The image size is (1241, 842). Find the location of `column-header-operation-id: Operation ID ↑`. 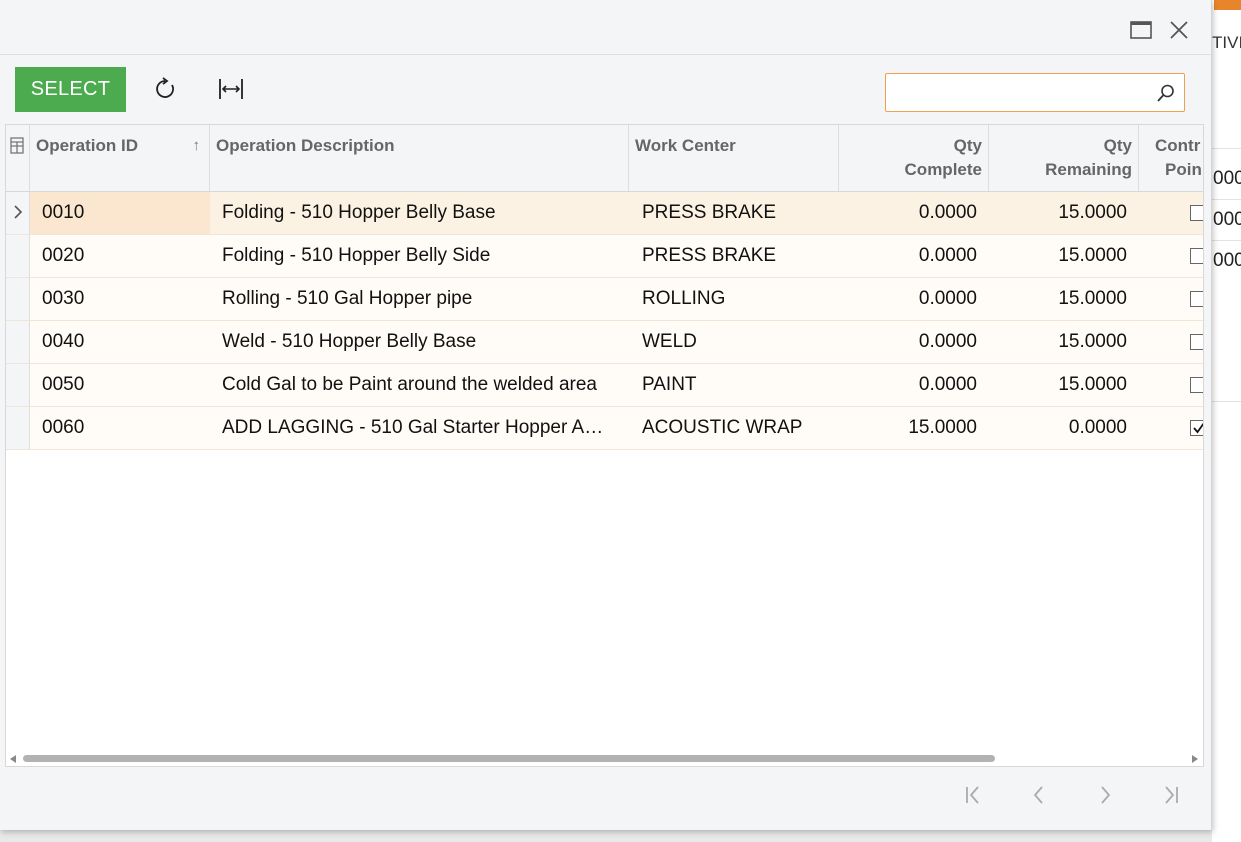

column-header-operation-id: Operation ID ↑ is located at coordinates (120, 158).